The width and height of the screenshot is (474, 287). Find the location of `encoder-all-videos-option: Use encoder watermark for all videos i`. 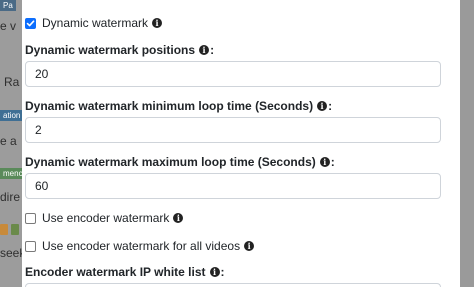

encoder-all-videos-option: Use encoder watermark for all videos i is located at coordinates (140, 246).